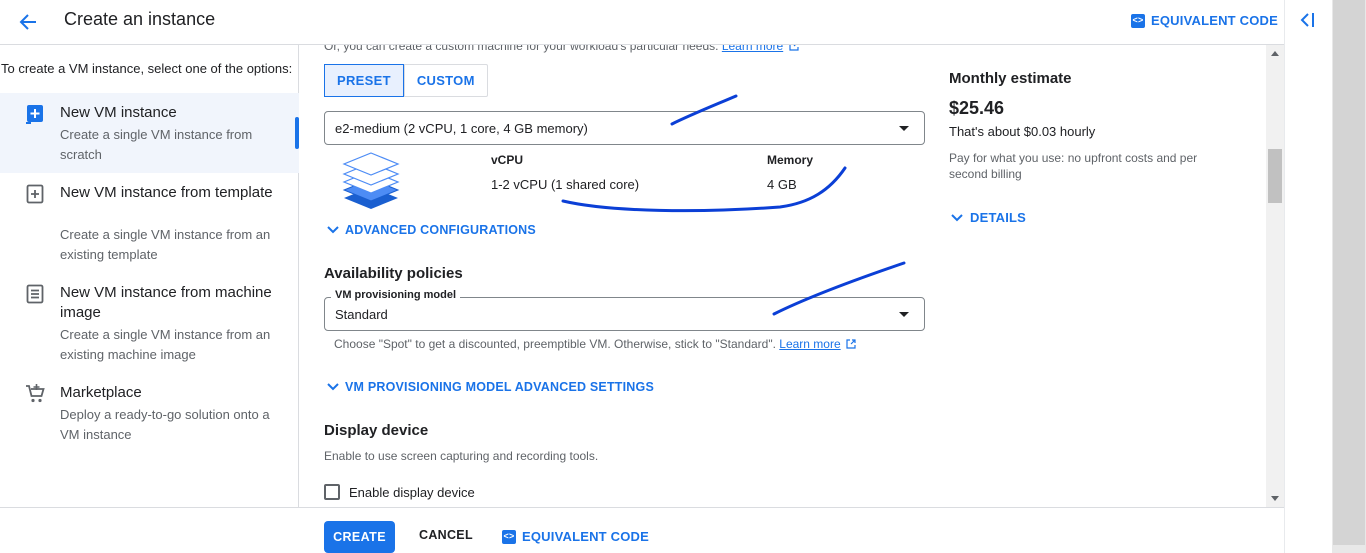  I want to click on estimate-hourly: That's about $0.03 hourly, so click(1022, 131).